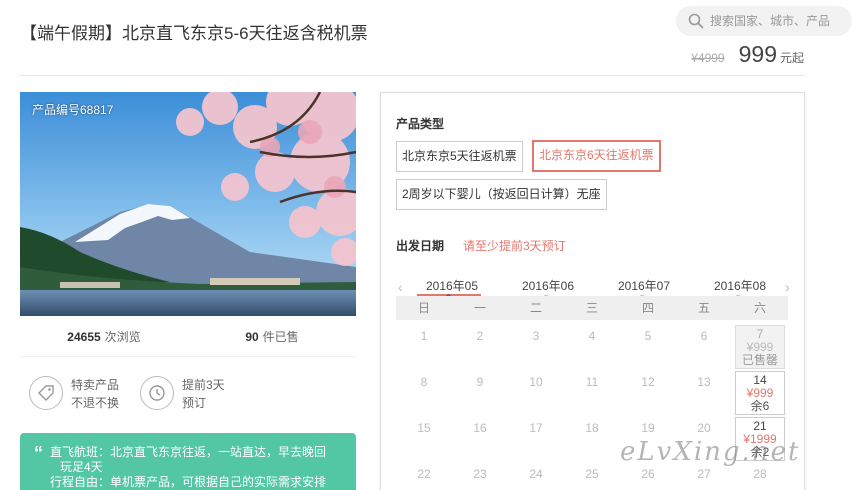 The height and width of the screenshot is (490, 852). I want to click on watermark: eLvXing.net, so click(710, 452).